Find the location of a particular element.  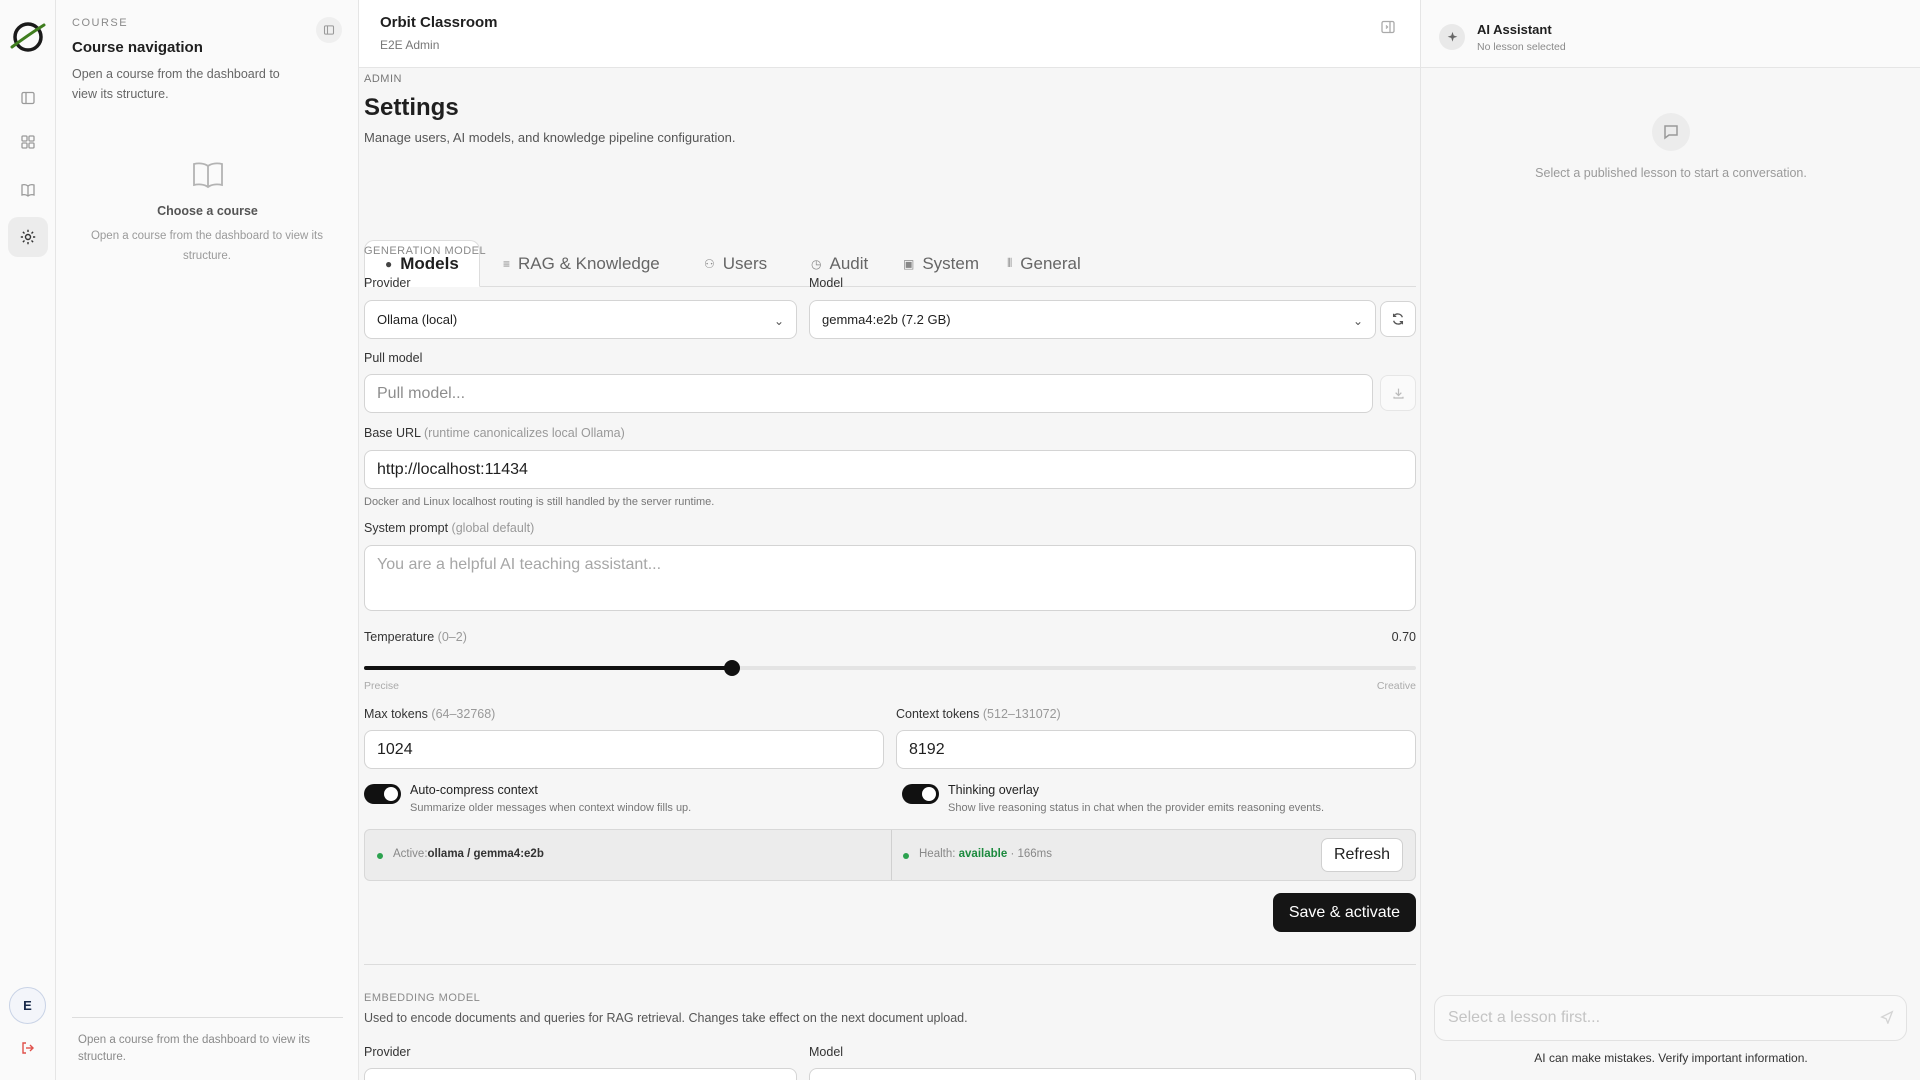

active-model-status: Active:ollama / gemma4:e2b is located at coordinates (468, 854).